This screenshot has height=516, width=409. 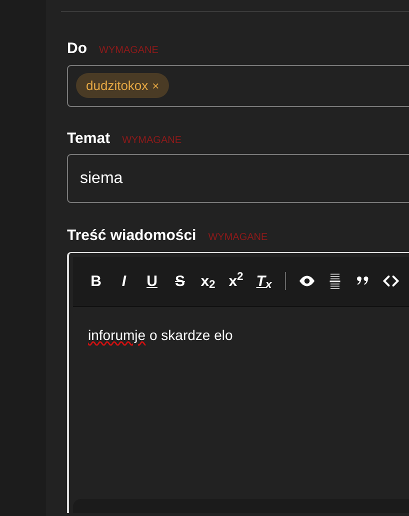 I want to click on clear-format-button: T$_{x}$, so click(x=264, y=281).